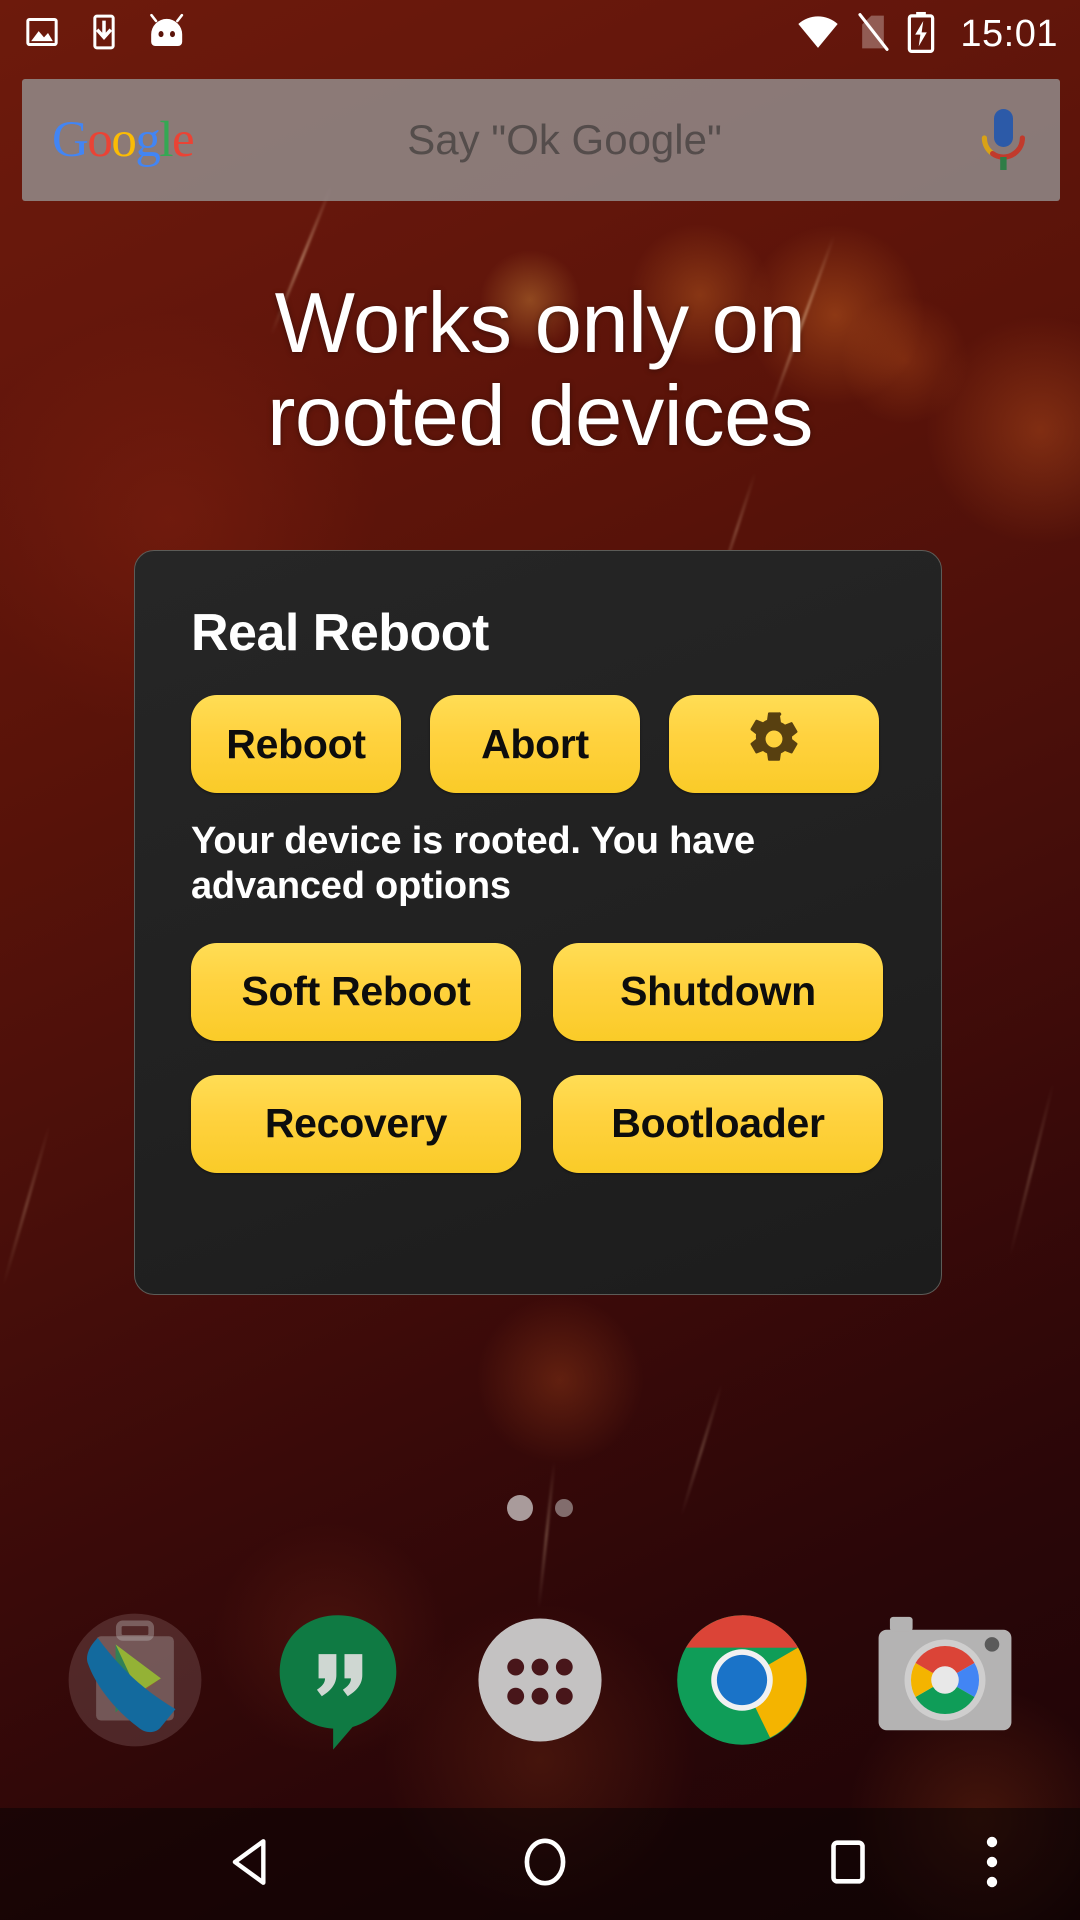  Describe the element at coordinates (520, 1508) in the screenshot. I see `page-dot-active` at that location.